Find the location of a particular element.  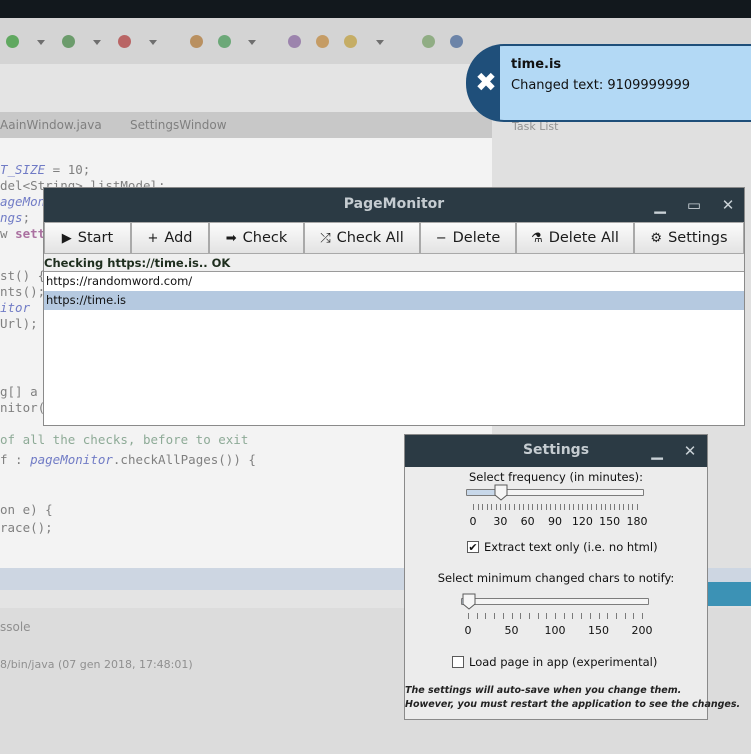

frequency-slider-thumb is located at coordinates (501, 492).